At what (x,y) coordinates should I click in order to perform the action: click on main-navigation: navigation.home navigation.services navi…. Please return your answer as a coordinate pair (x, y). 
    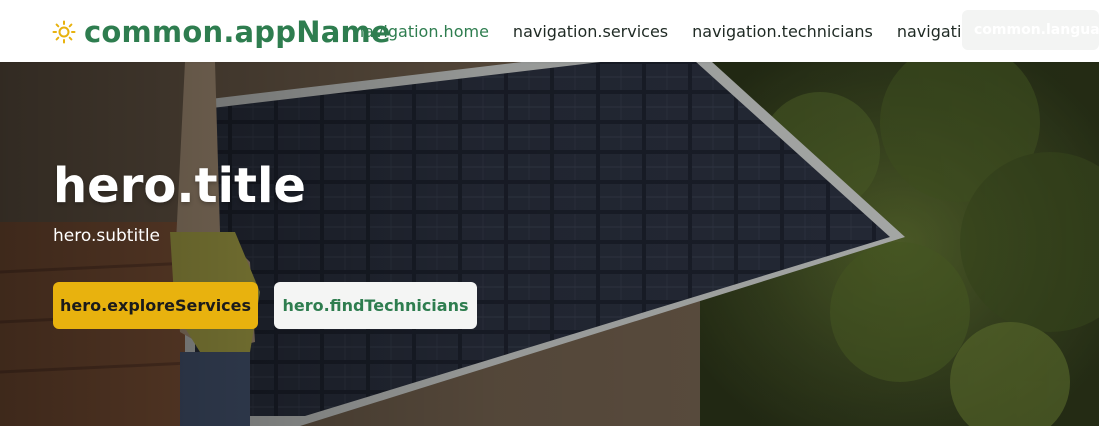
    Looking at the image, I should click on (700, 31).